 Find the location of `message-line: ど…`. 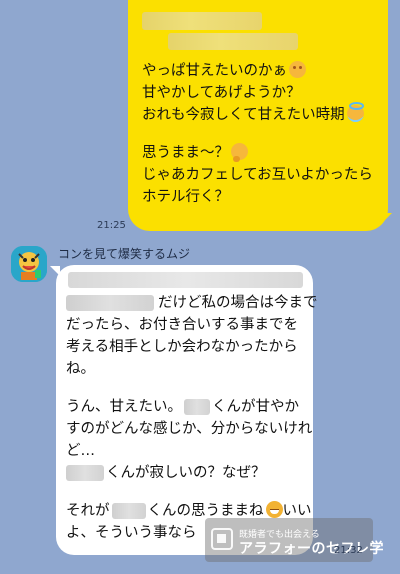

message-line: ど… is located at coordinates (80, 451).